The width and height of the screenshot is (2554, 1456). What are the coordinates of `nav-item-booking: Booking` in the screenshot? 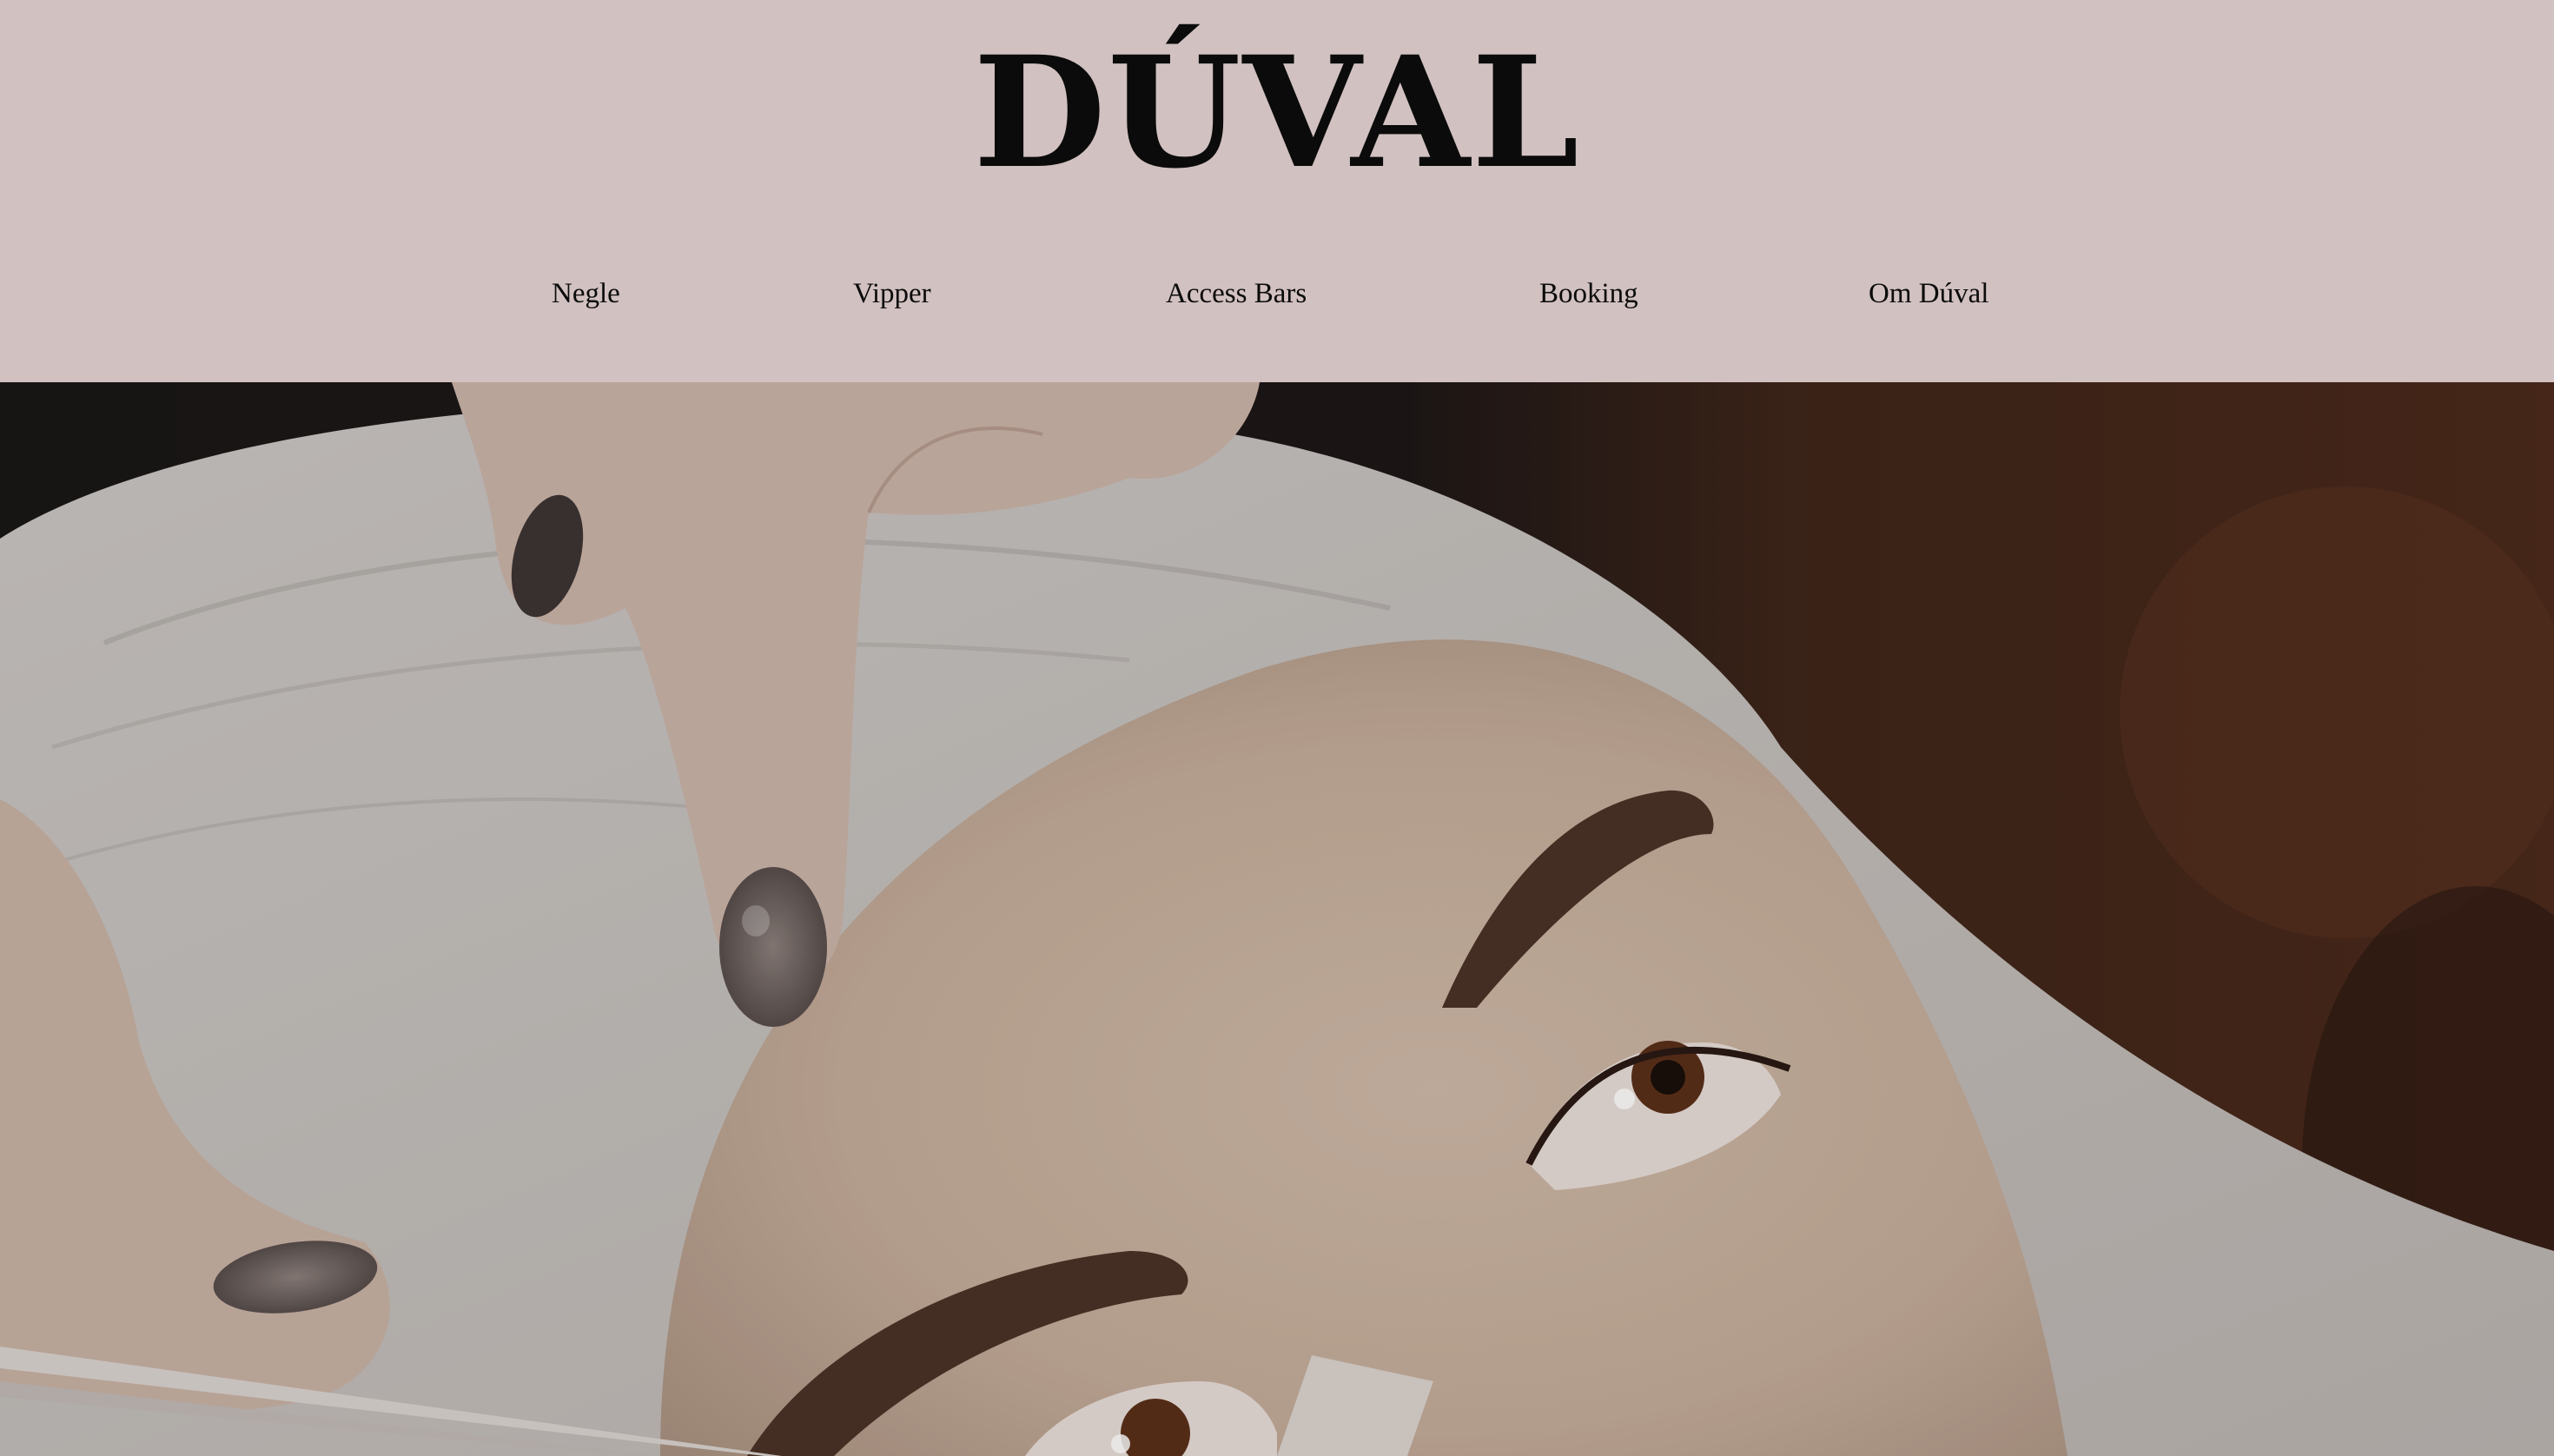 It's located at (1589, 293).